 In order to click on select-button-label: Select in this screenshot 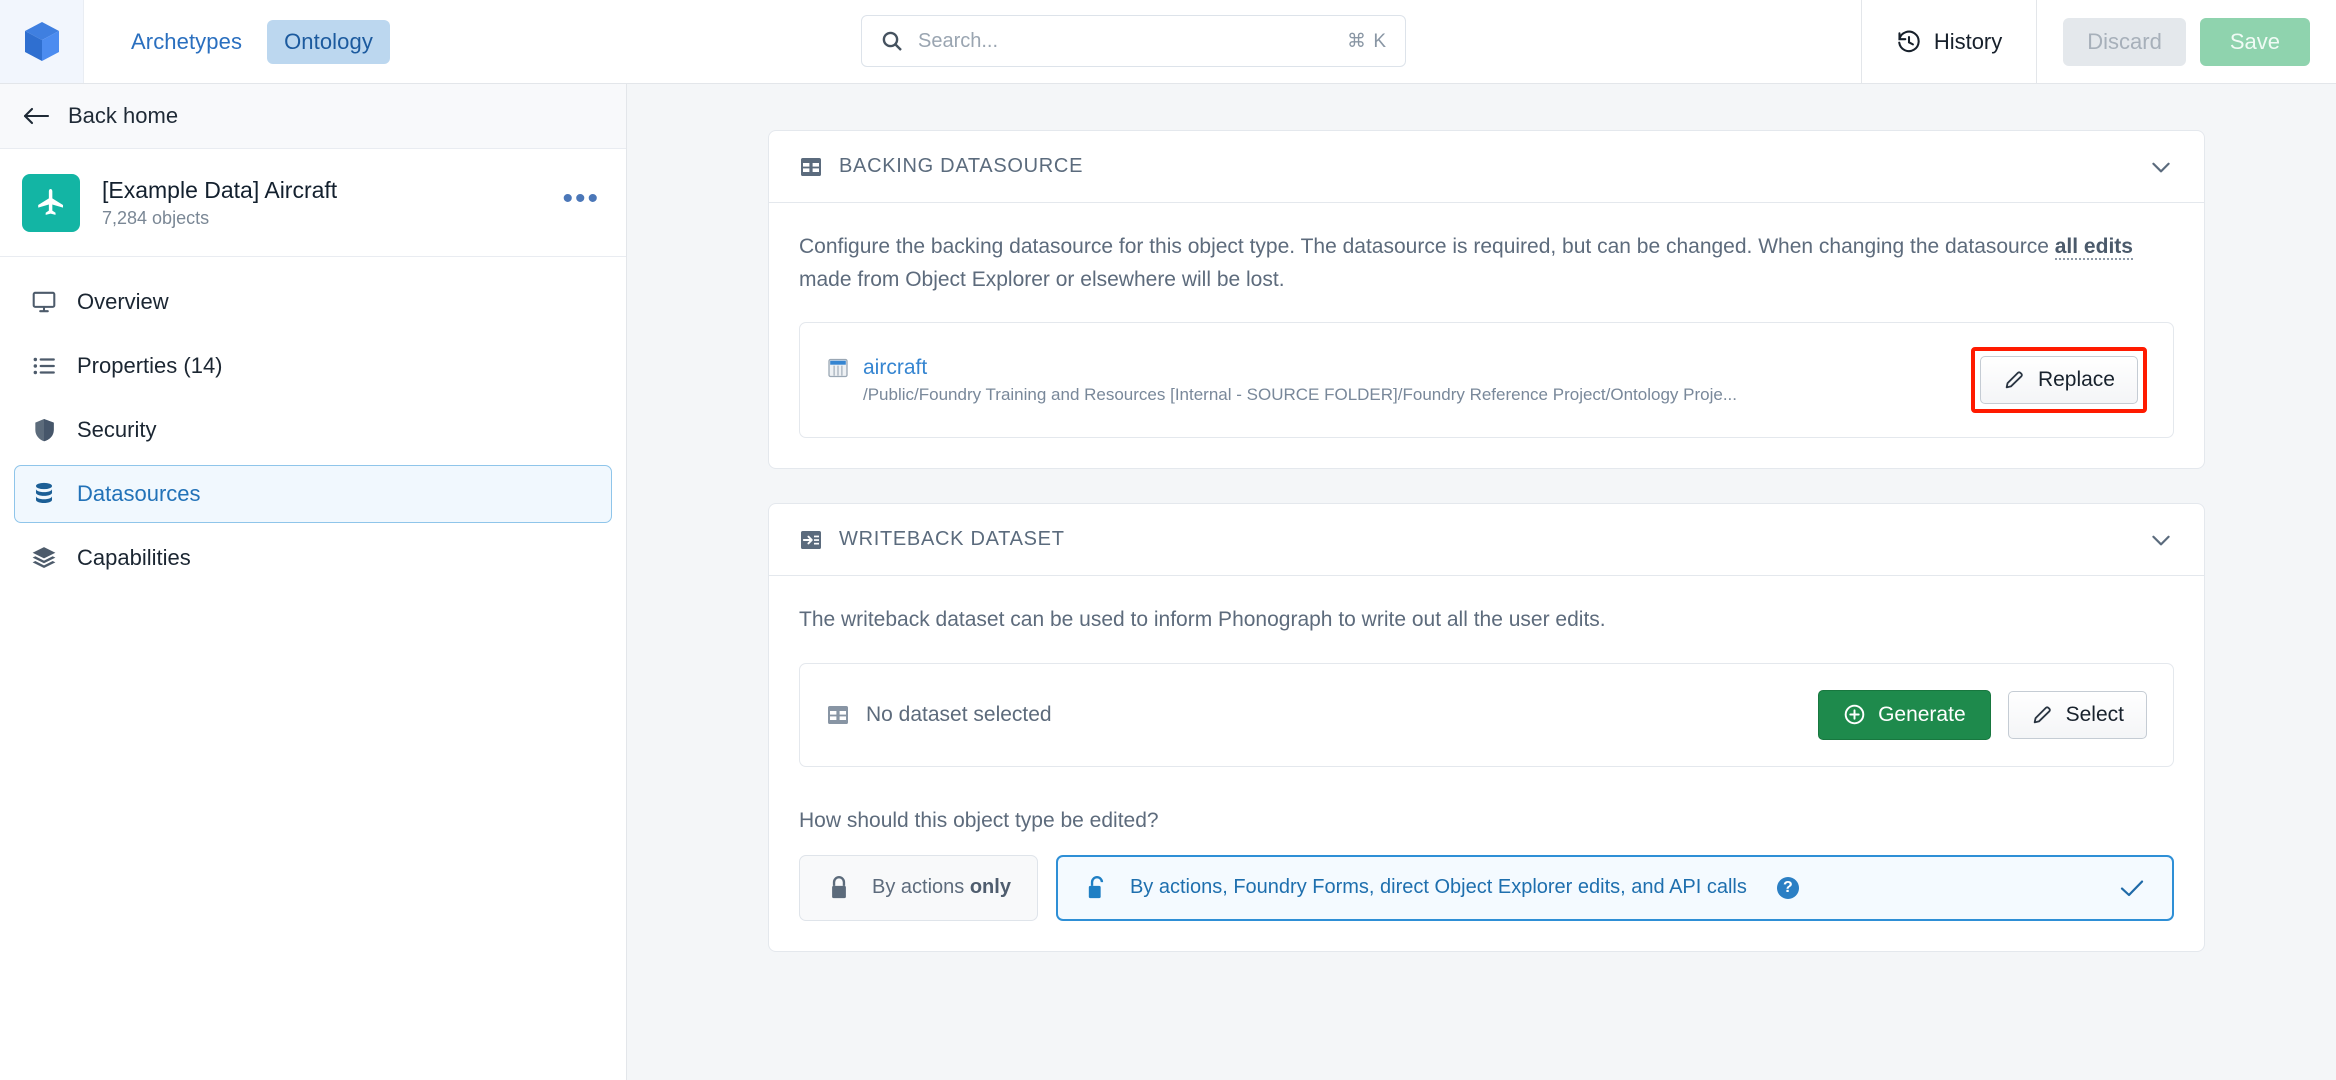, I will do `click(2094, 714)`.